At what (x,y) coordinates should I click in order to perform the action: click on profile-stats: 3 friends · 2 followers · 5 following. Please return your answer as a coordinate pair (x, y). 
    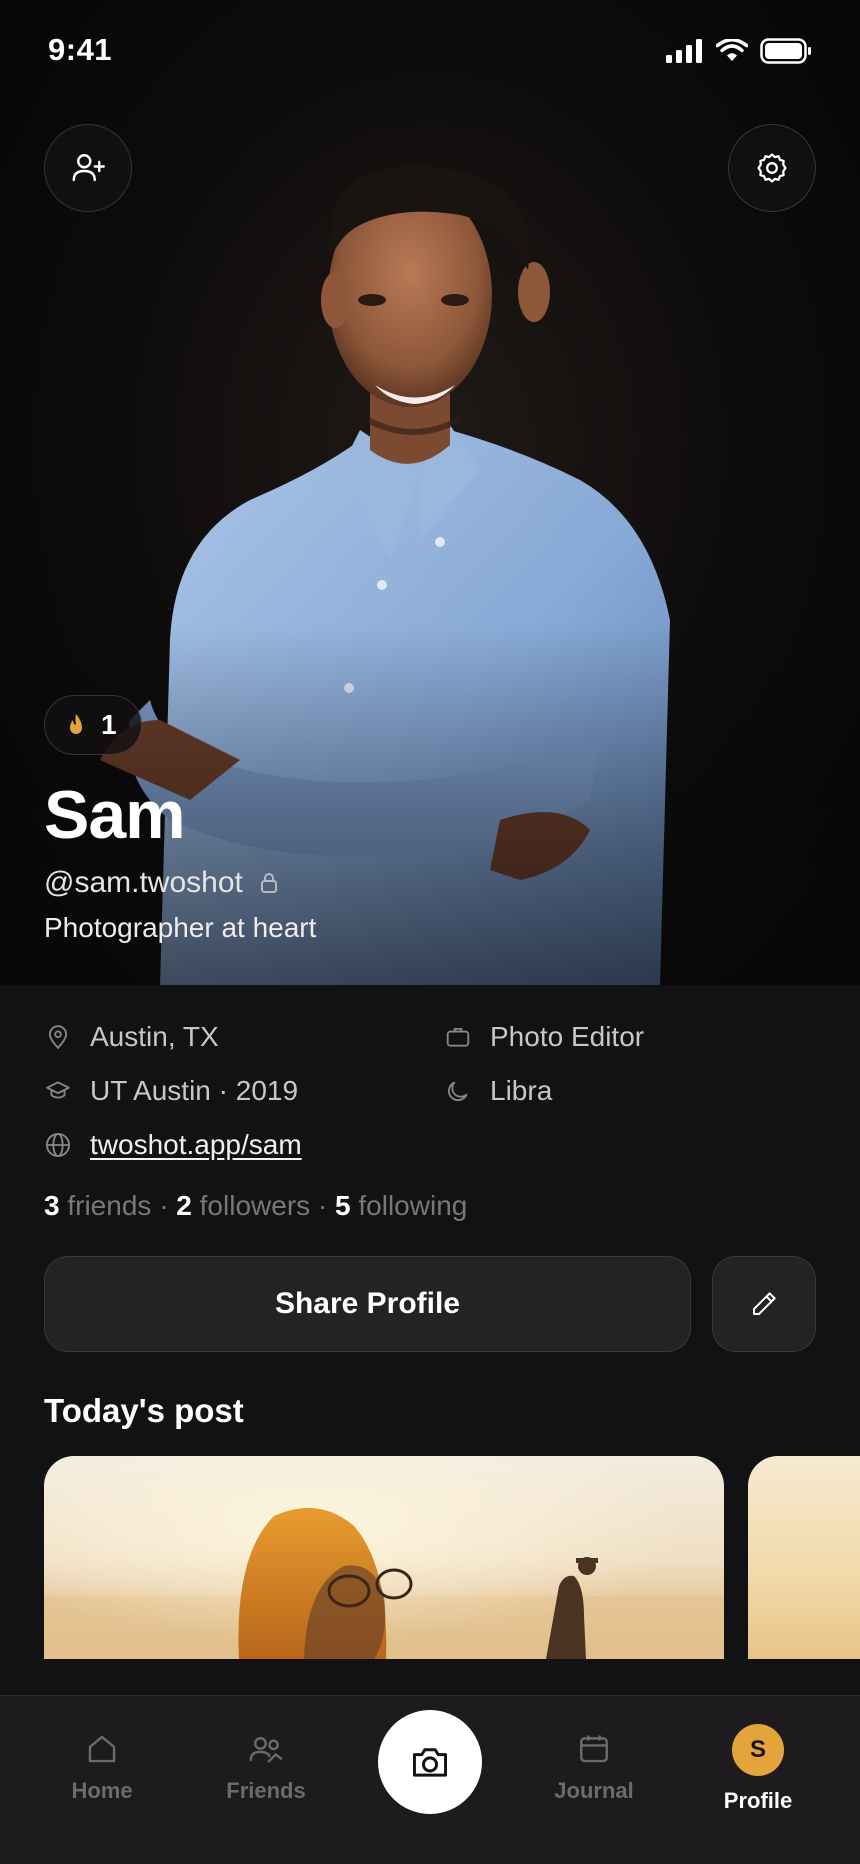
    Looking at the image, I should click on (255, 1206).